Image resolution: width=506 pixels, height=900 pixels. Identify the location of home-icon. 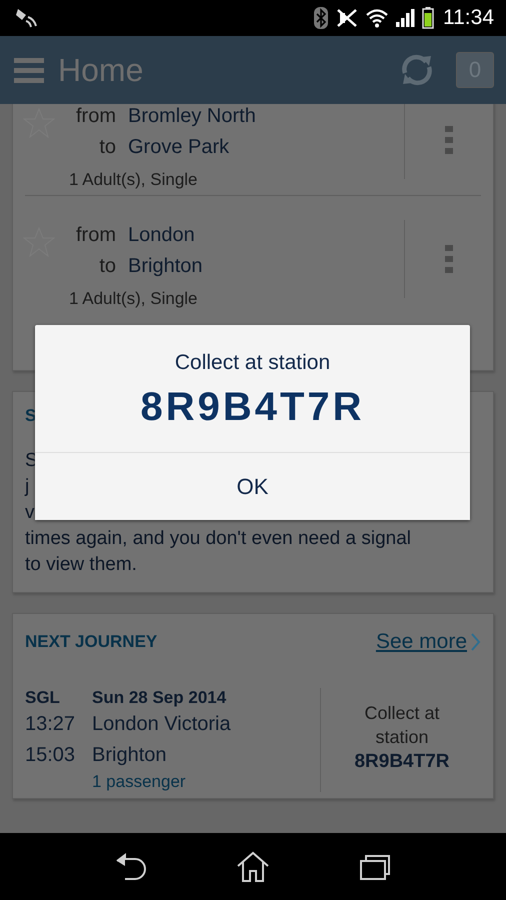
(253, 866).